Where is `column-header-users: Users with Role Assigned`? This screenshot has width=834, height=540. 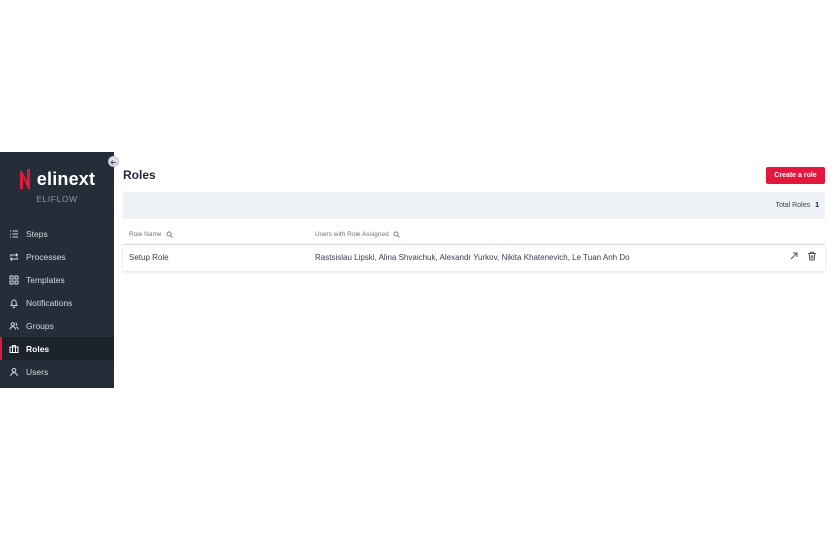
column-header-users: Users with Role Assigned is located at coordinates (357, 234).